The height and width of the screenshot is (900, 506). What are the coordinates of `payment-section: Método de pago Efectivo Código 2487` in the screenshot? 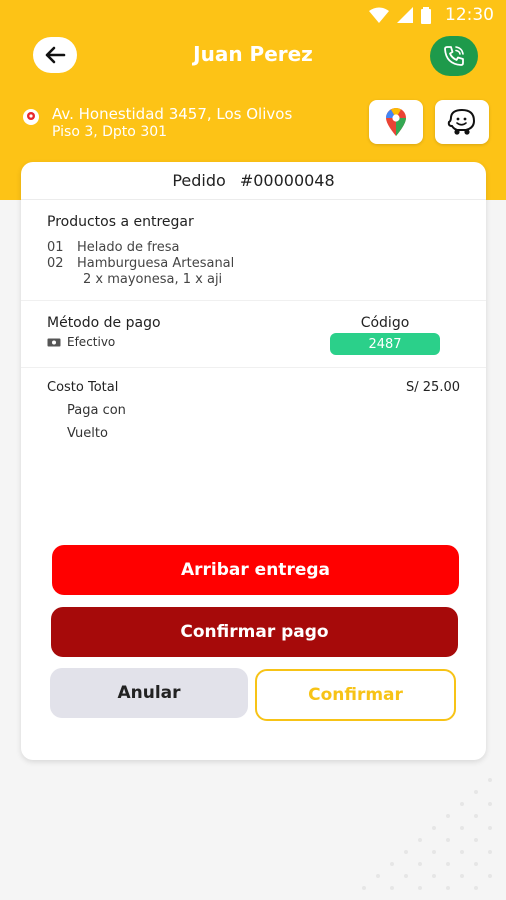 It's located at (253, 334).